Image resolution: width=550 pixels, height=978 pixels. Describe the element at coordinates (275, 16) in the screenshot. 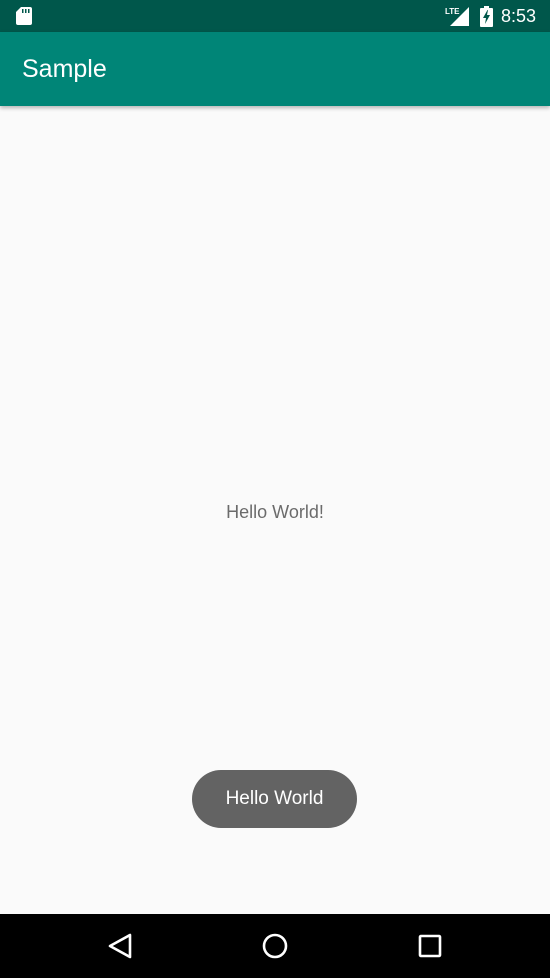

I see `status-bar: LTE 8:53` at that location.